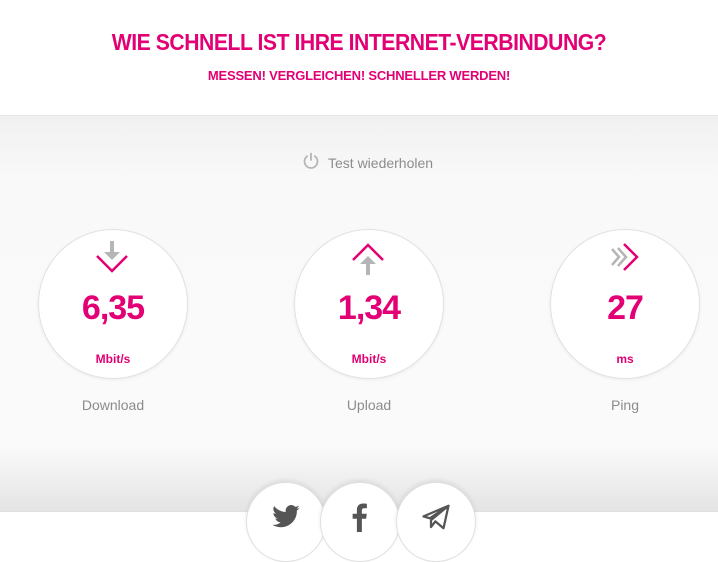 Image resolution: width=718 pixels, height=562 pixels. I want to click on share-twitter-button, so click(286, 522).